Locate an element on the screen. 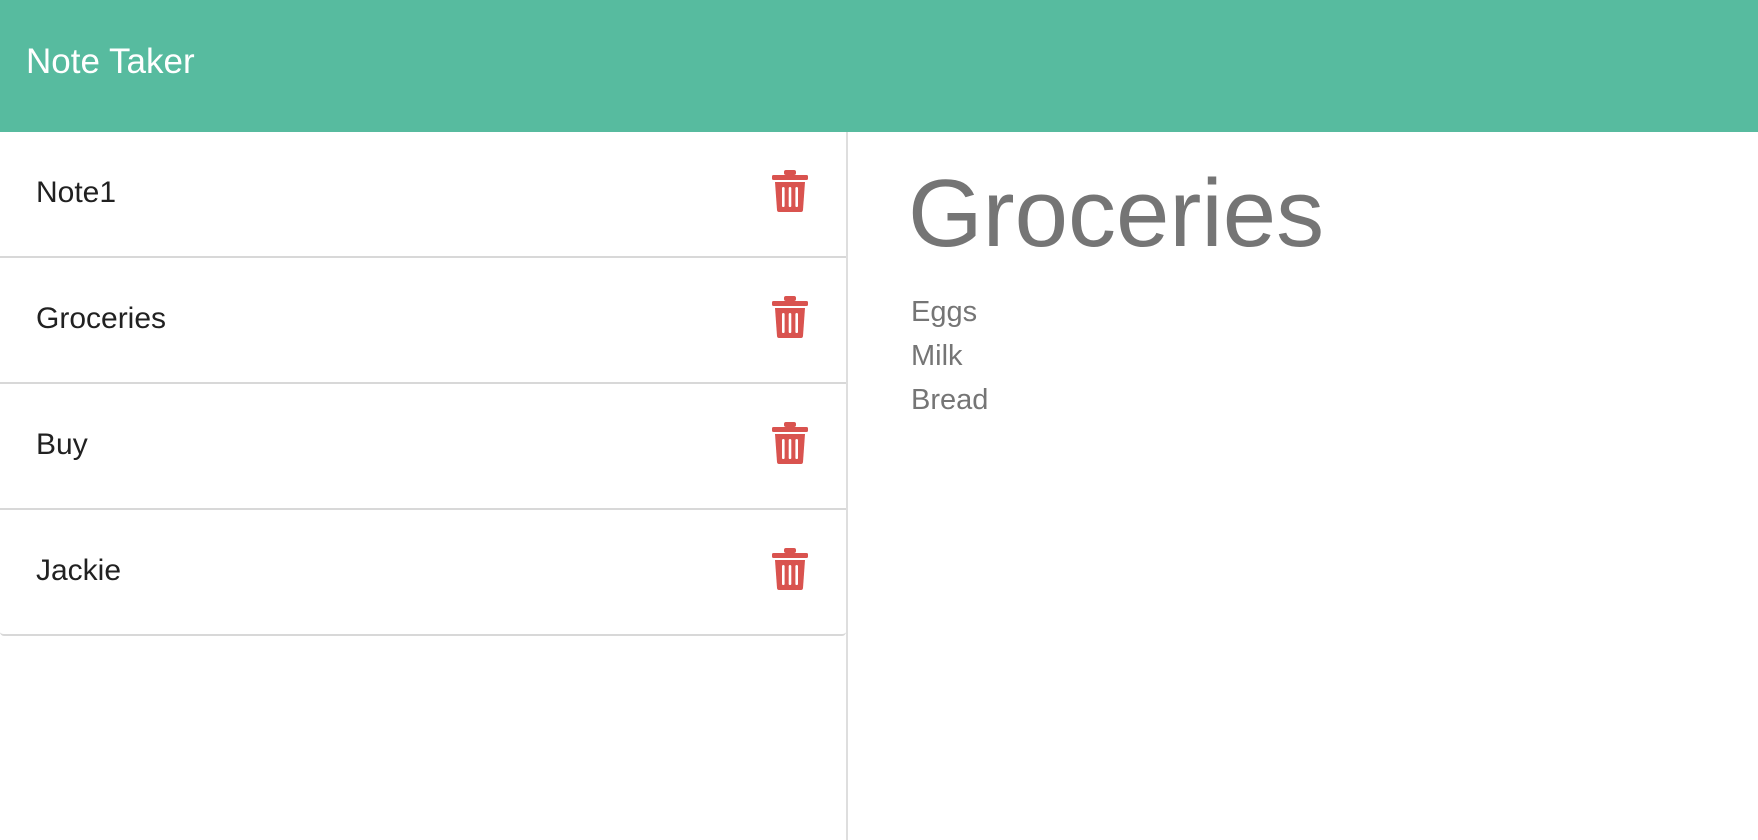 The image size is (1758, 840). note-line: Bread is located at coordinates (950, 400).